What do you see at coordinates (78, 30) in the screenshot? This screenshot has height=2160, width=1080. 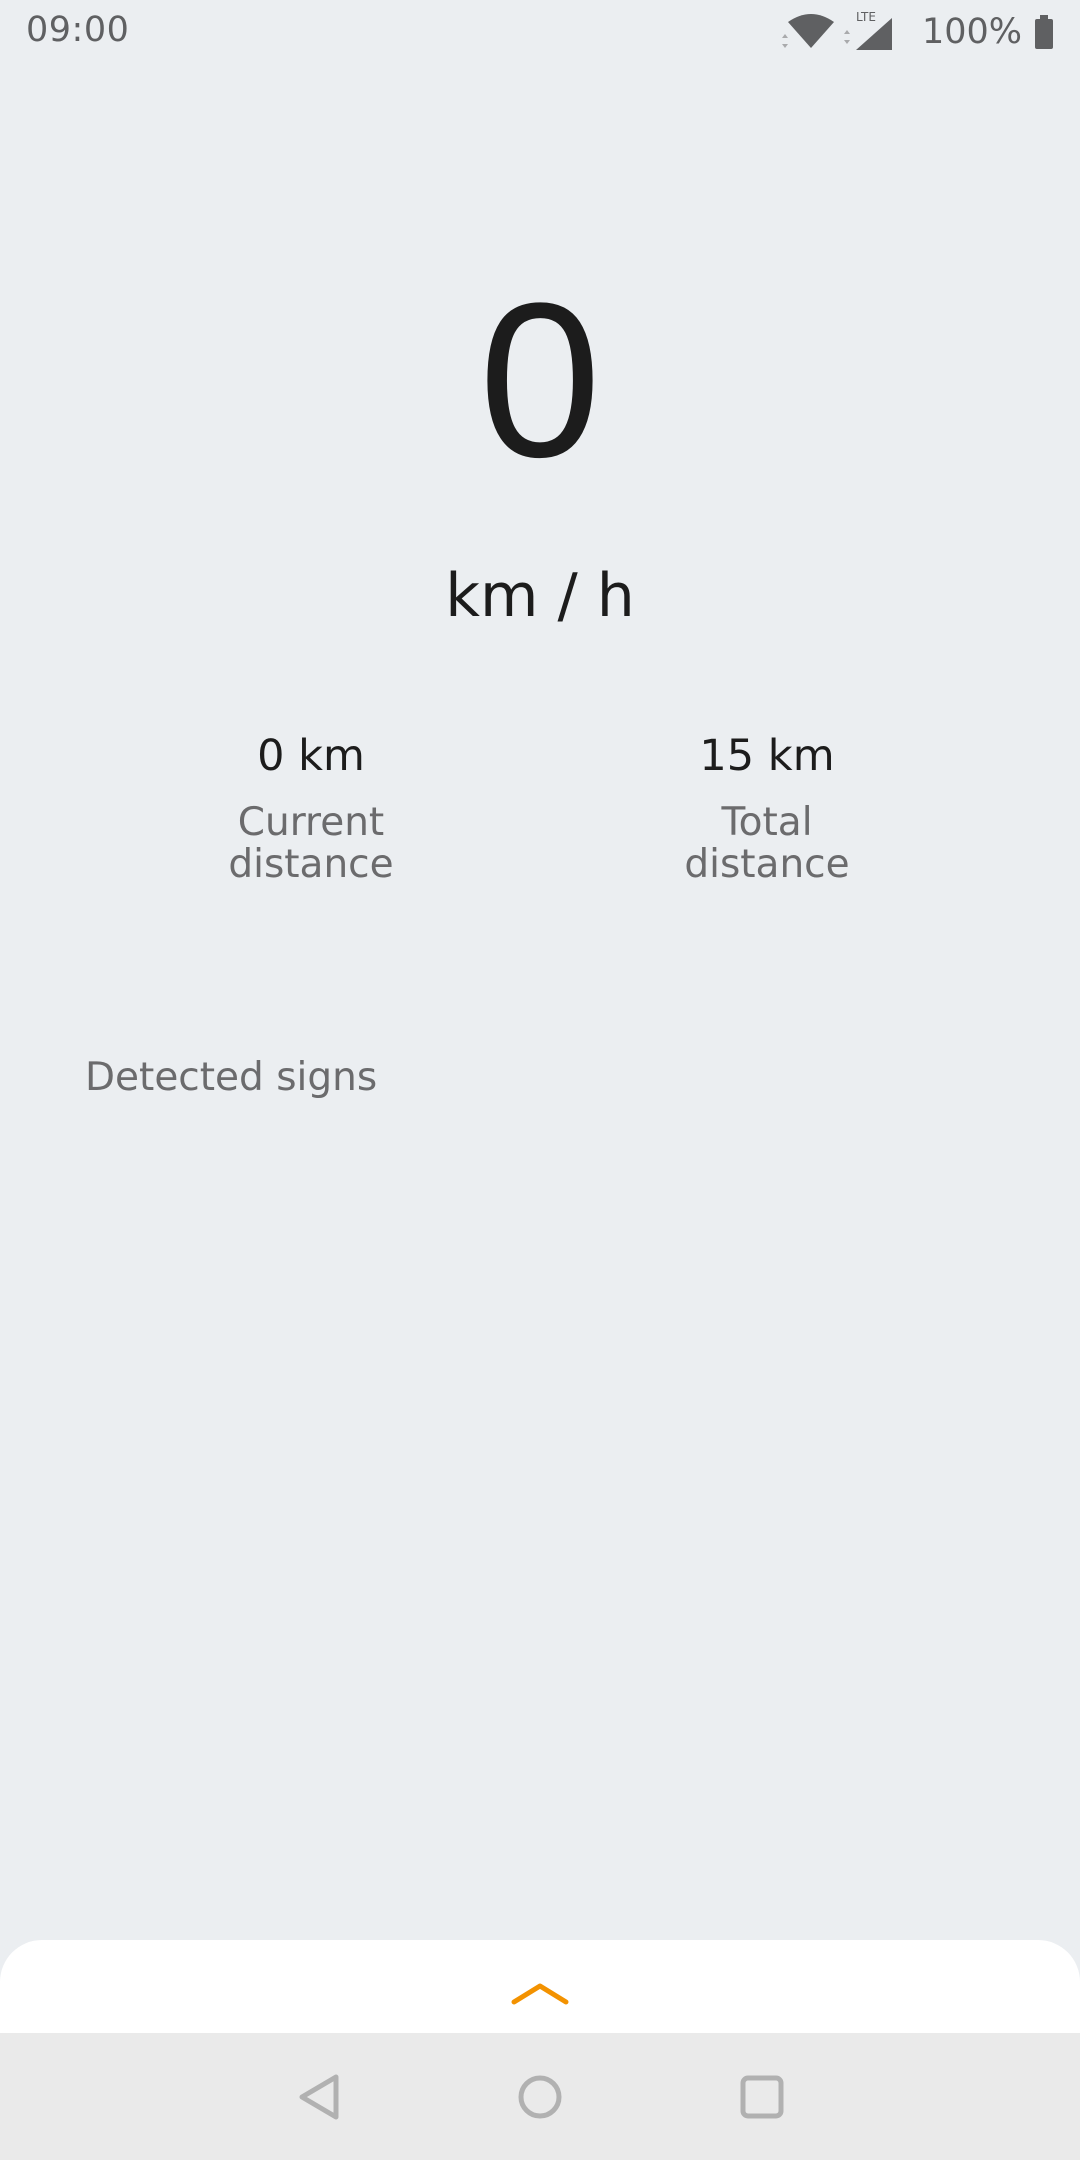 I see `status-time: 09:00` at bounding box center [78, 30].